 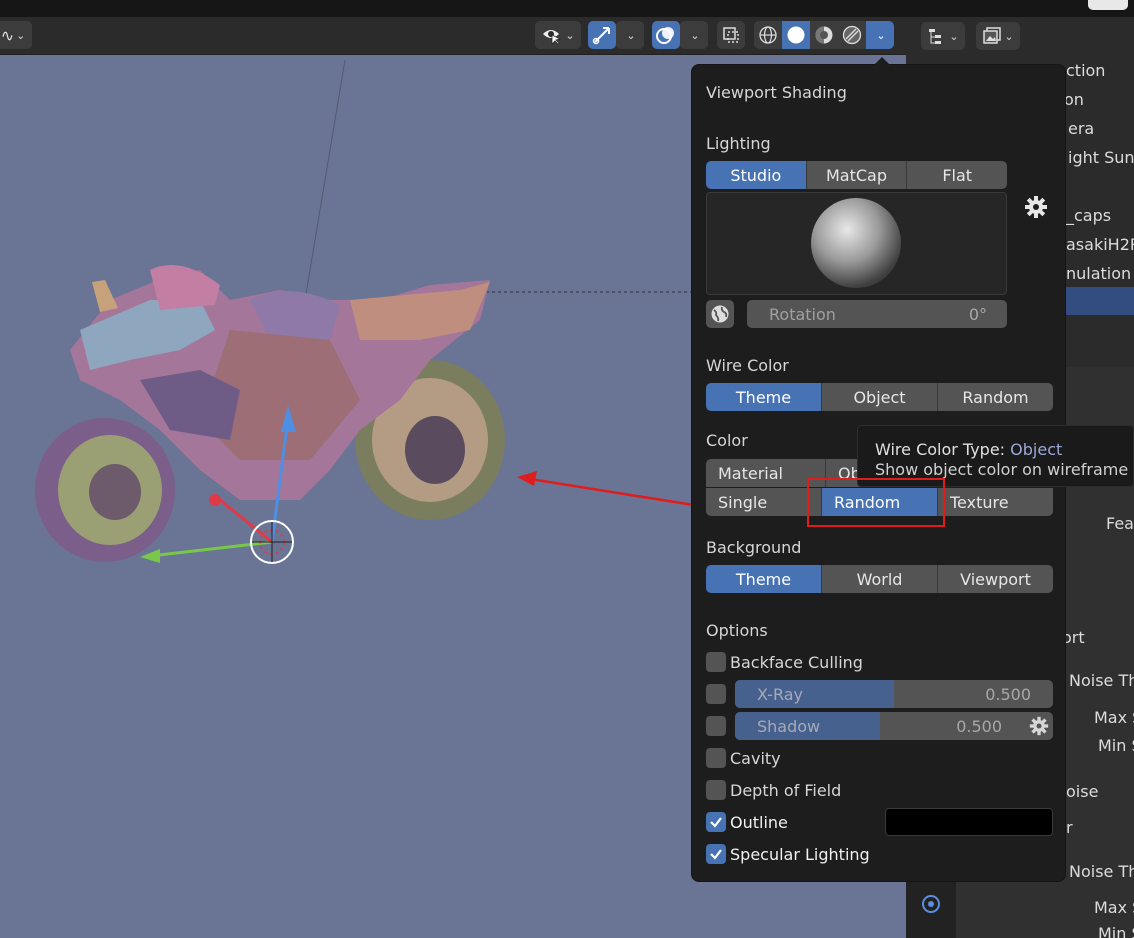 I want to click on specular-lighting-checkbox, so click(x=716, y=854).